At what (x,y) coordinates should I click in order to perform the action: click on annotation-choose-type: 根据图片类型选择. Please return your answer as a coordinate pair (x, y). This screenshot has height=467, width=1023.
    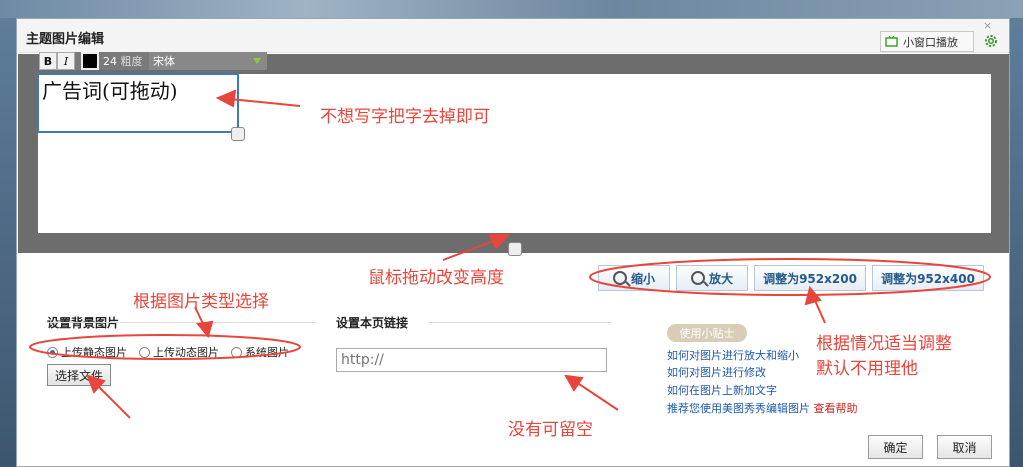
    Looking at the image, I should click on (201, 302).